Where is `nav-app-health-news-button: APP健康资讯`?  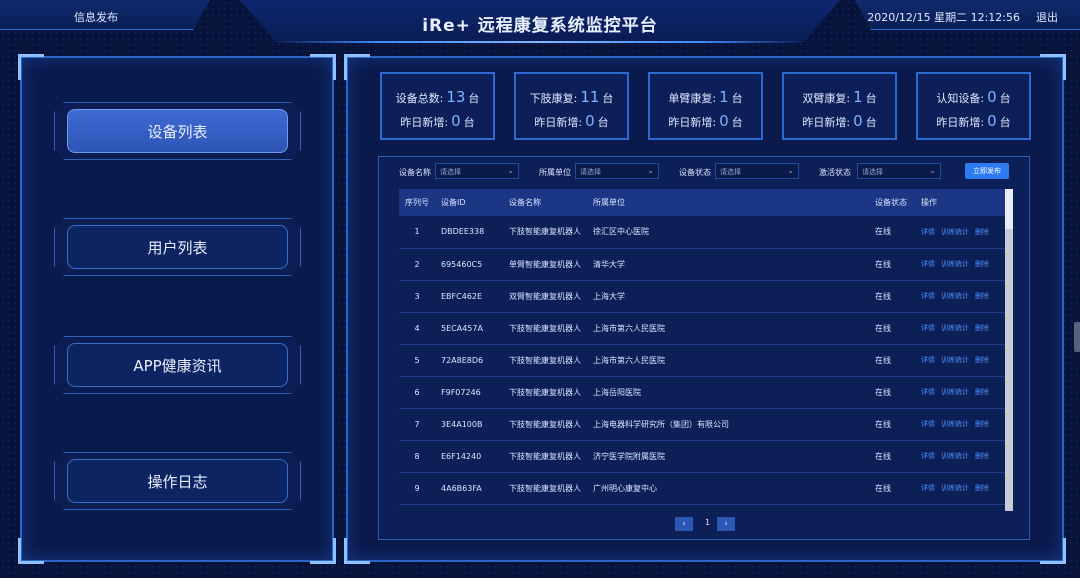
nav-app-health-news-button: APP健康资讯 is located at coordinates (177, 365).